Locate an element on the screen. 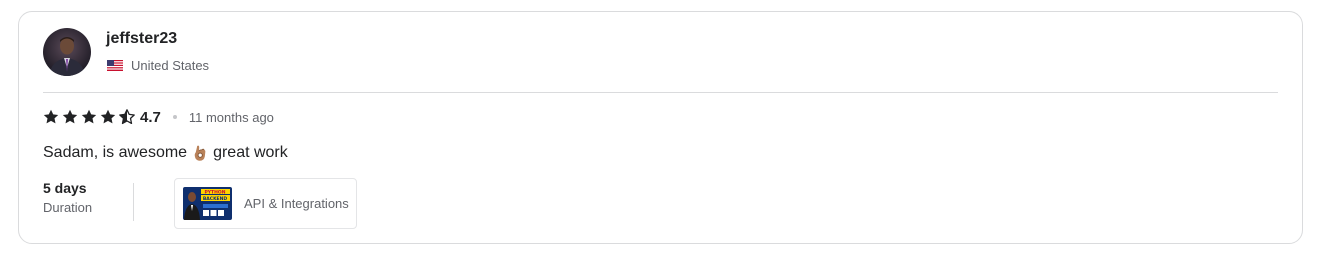 The height and width of the screenshot is (257, 1317). rating-value: 4.7 is located at coordinates (150, 117).